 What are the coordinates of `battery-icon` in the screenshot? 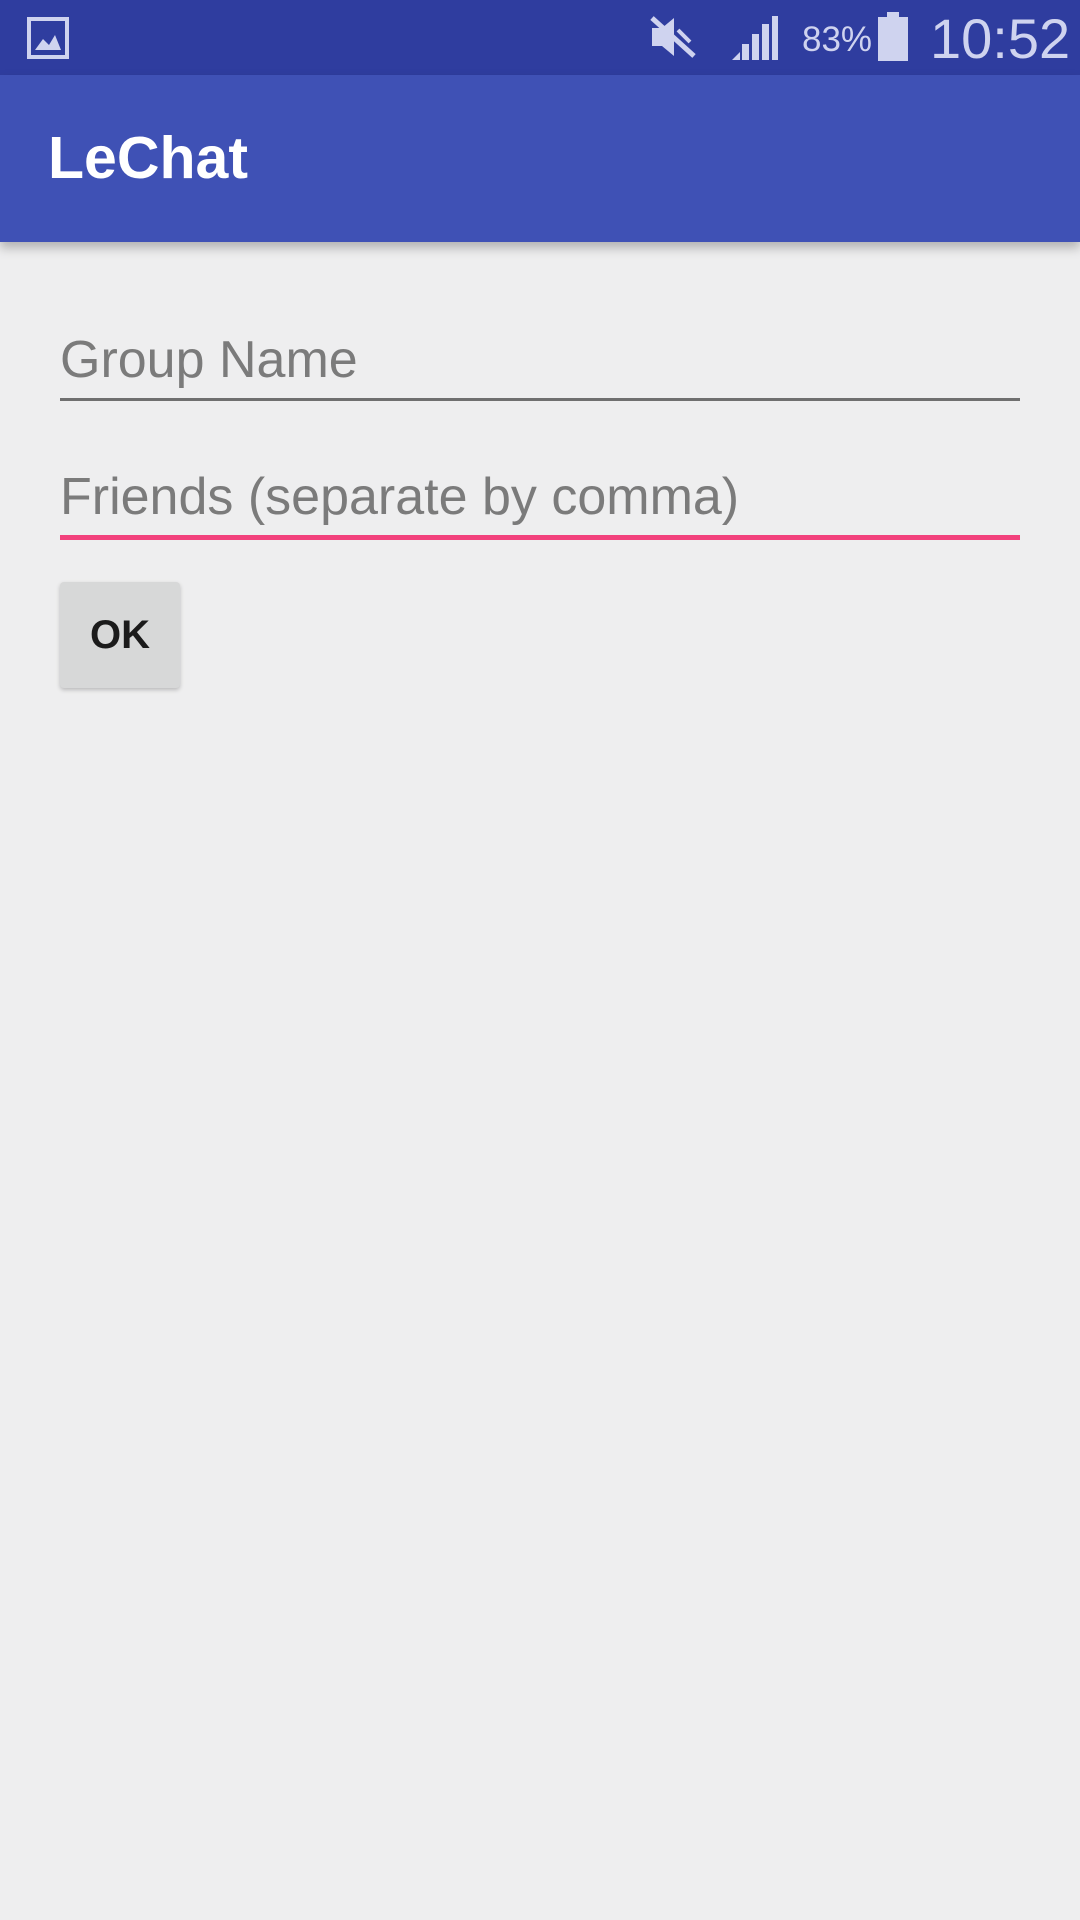 It's located at (893, 37).